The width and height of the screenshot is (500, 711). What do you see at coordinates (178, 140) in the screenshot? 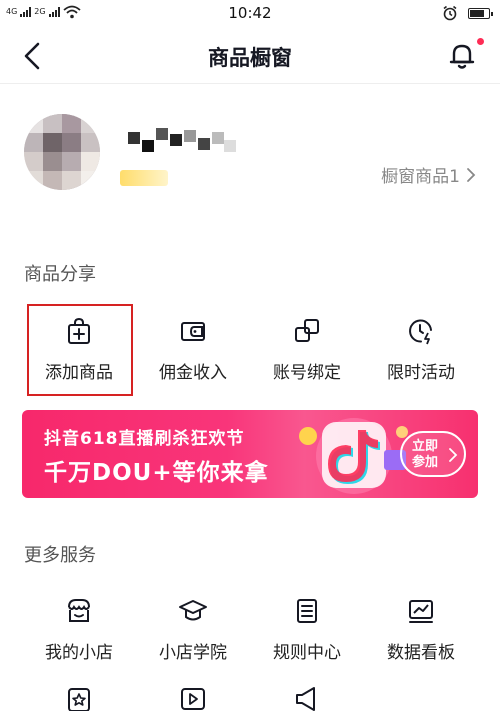
I see `username-blurred` at bounding box center [178, 140].